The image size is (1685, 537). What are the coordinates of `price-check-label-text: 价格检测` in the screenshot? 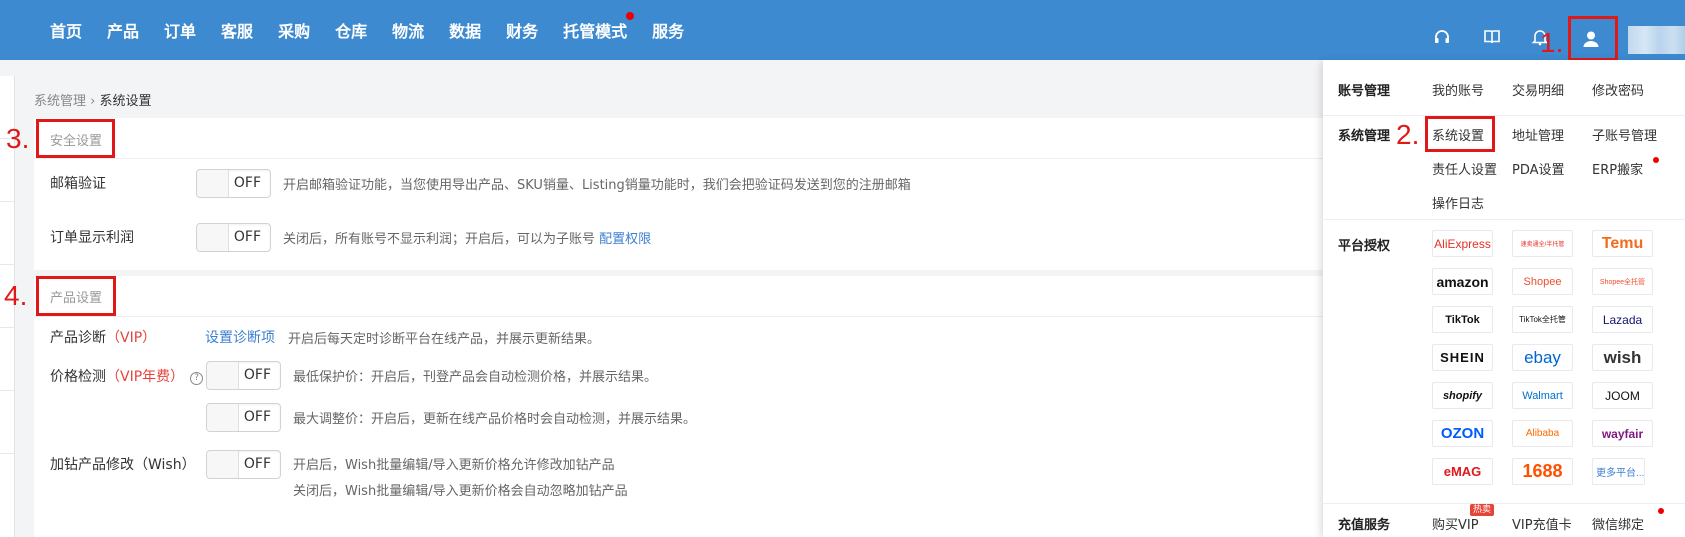 It's located at (78, 377).